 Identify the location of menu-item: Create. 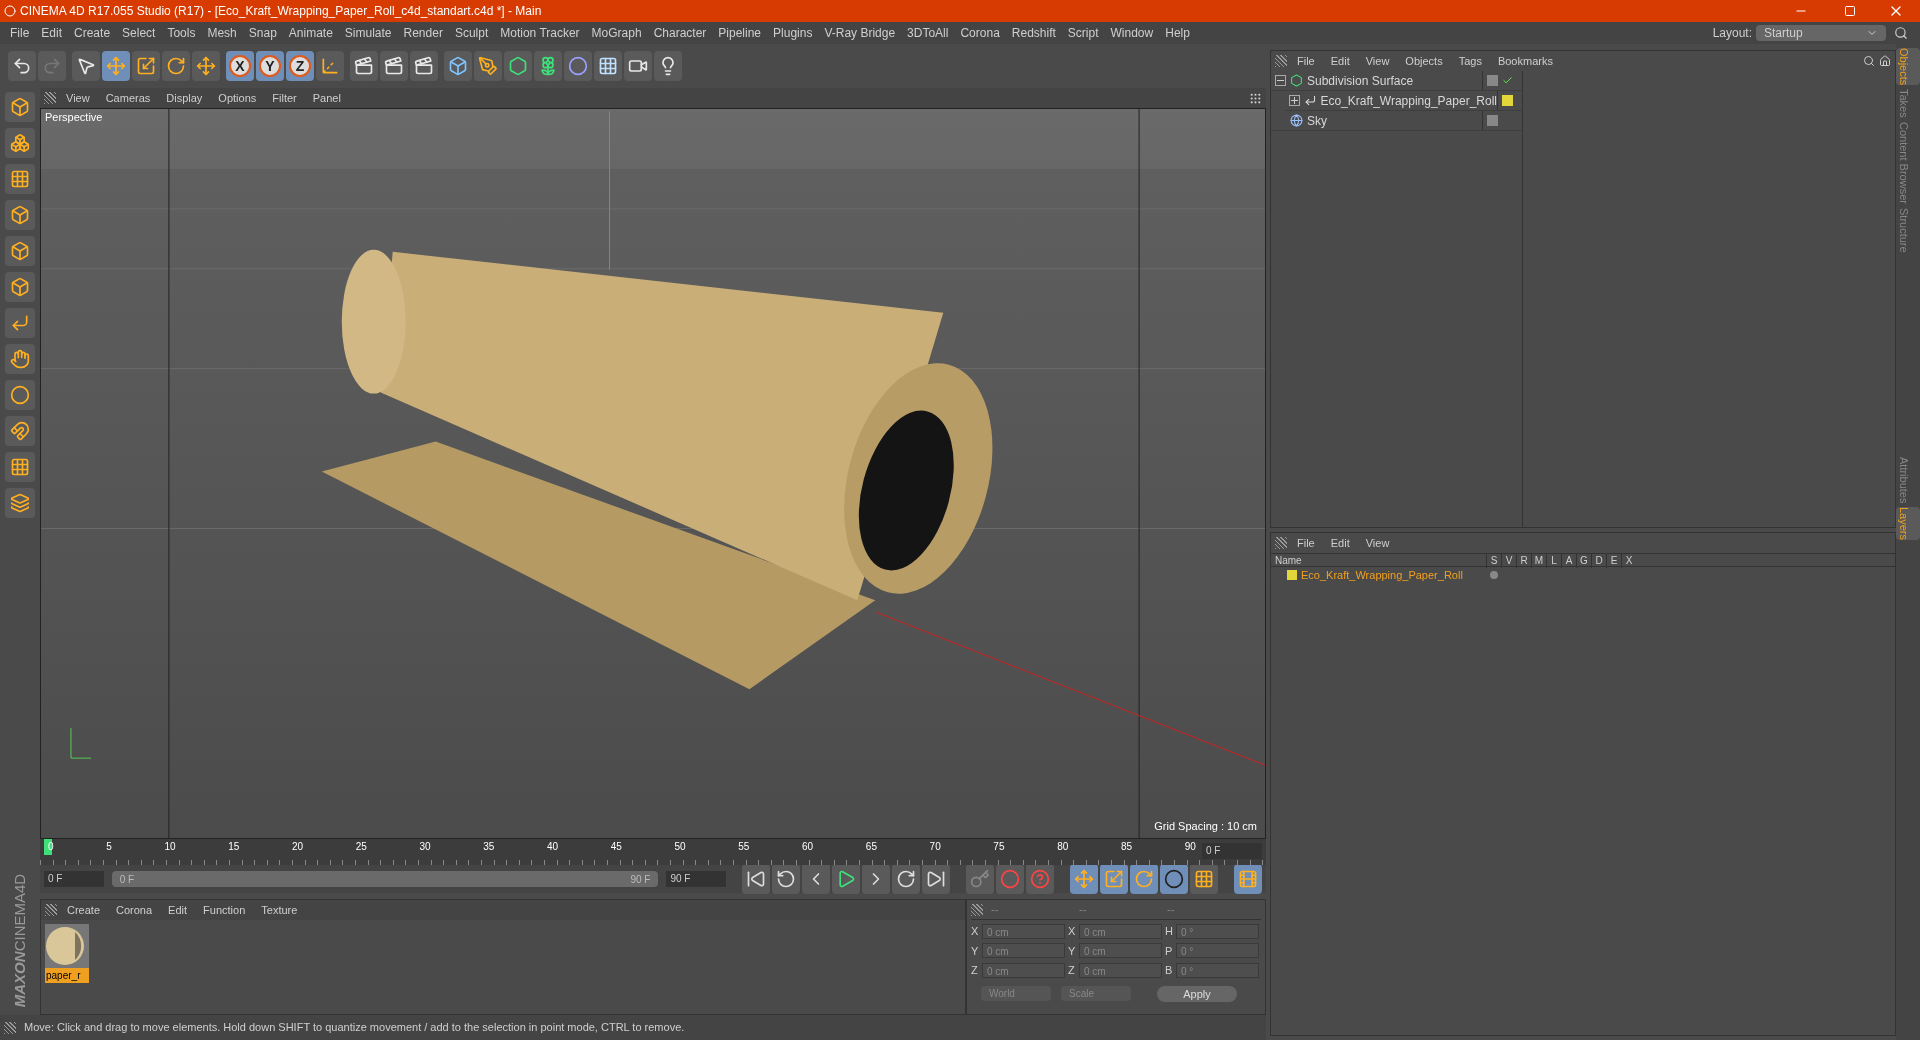
(92, 33).